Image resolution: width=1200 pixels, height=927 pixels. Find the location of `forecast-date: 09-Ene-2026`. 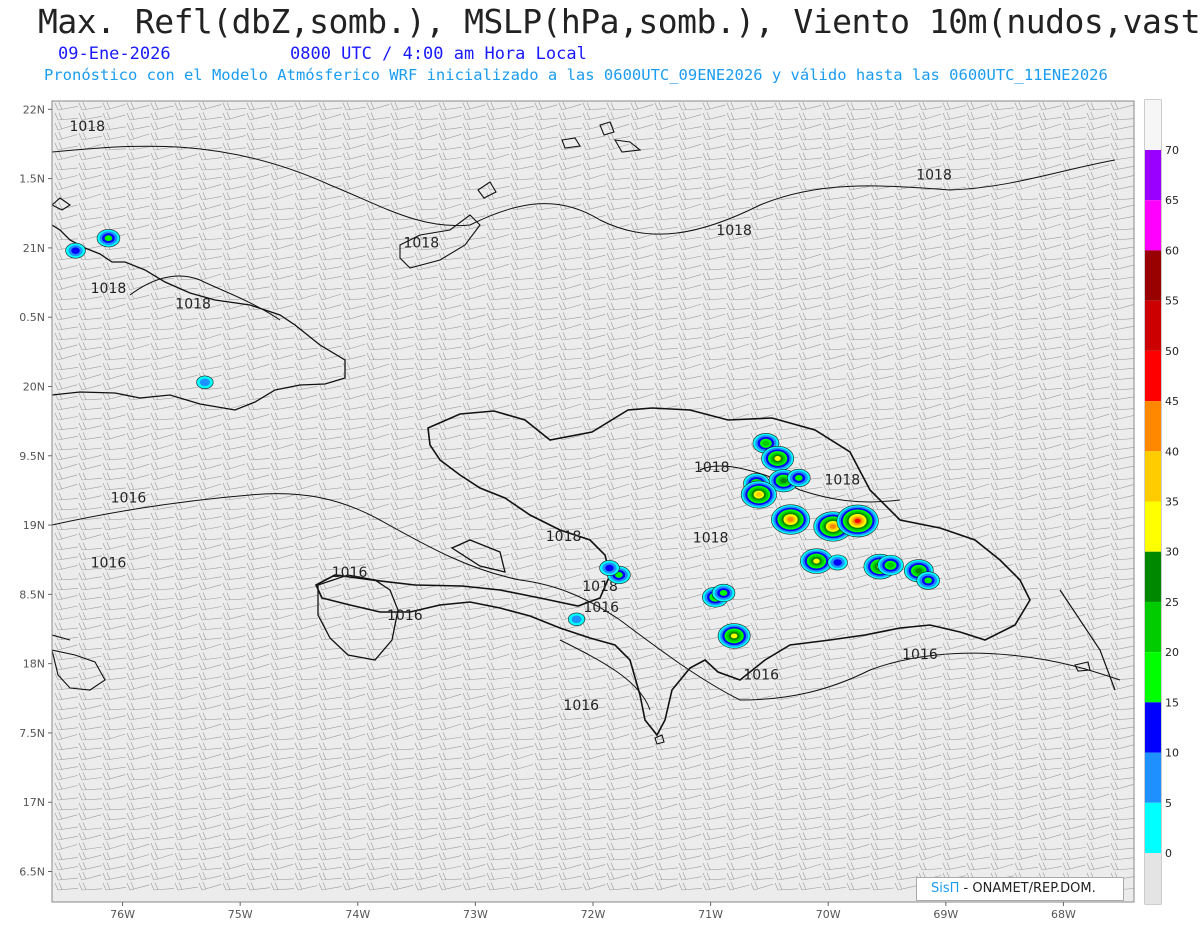

forecast-date: 09-Ene-2026 is located at coordinates (114, 54).